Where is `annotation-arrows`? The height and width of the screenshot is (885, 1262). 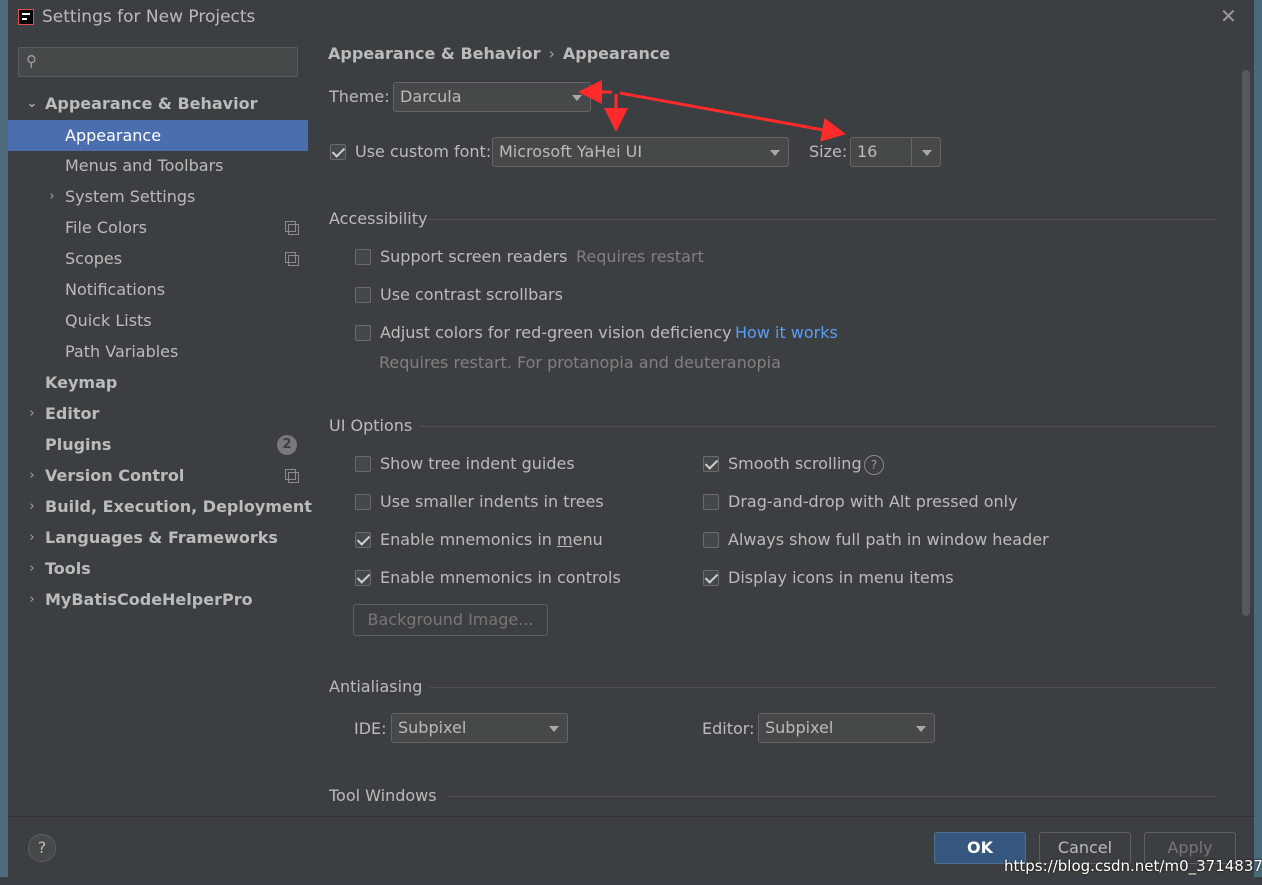
annotation-arrows is located at coordinates (712, 111).